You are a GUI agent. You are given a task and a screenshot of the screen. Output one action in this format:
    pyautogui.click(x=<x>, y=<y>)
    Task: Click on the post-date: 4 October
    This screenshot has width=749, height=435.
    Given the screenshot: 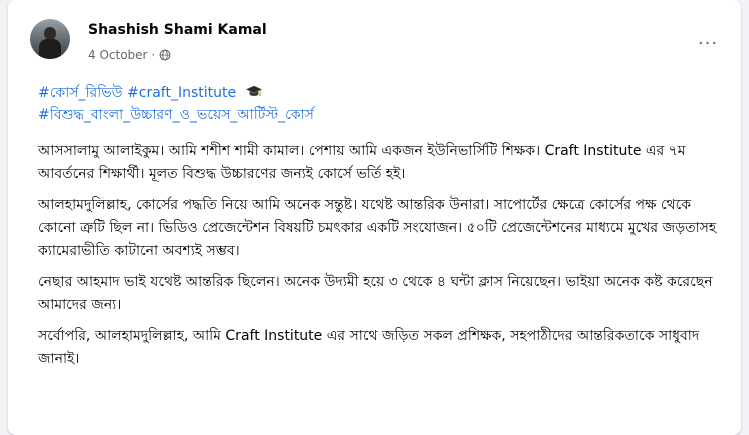 What is the action you would take?
    pyautogui.click(x=117, y=55)
    